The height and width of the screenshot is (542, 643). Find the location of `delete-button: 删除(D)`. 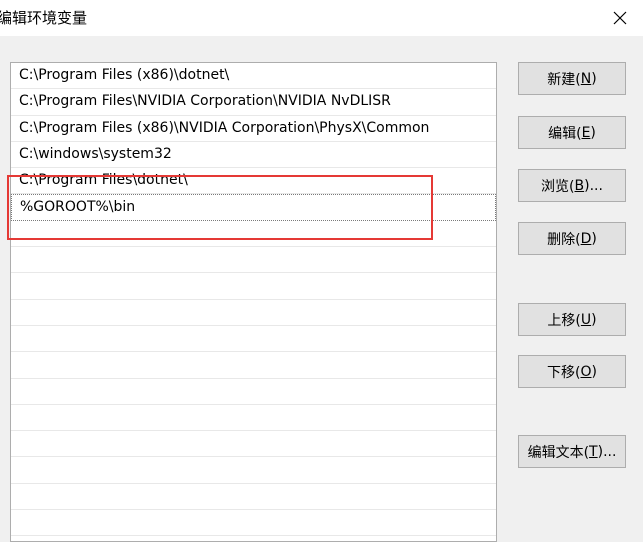

delete-button: 删除(D) is located at coordinates (572, 238).